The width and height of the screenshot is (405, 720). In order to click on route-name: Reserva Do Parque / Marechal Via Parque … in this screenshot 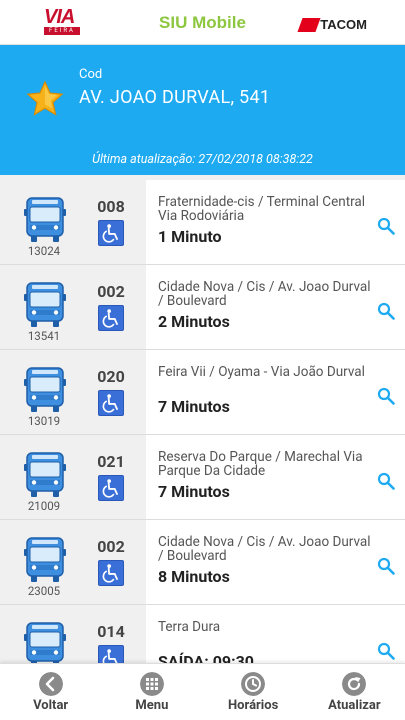, I will do `click(260, 464)`.